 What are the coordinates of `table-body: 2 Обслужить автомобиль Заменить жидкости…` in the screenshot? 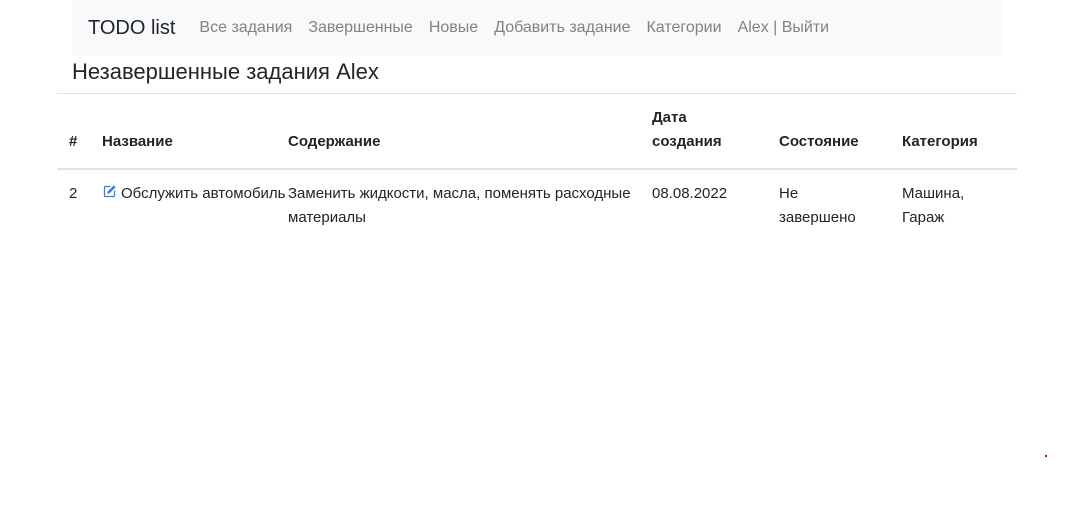 It's located at (537, 199).